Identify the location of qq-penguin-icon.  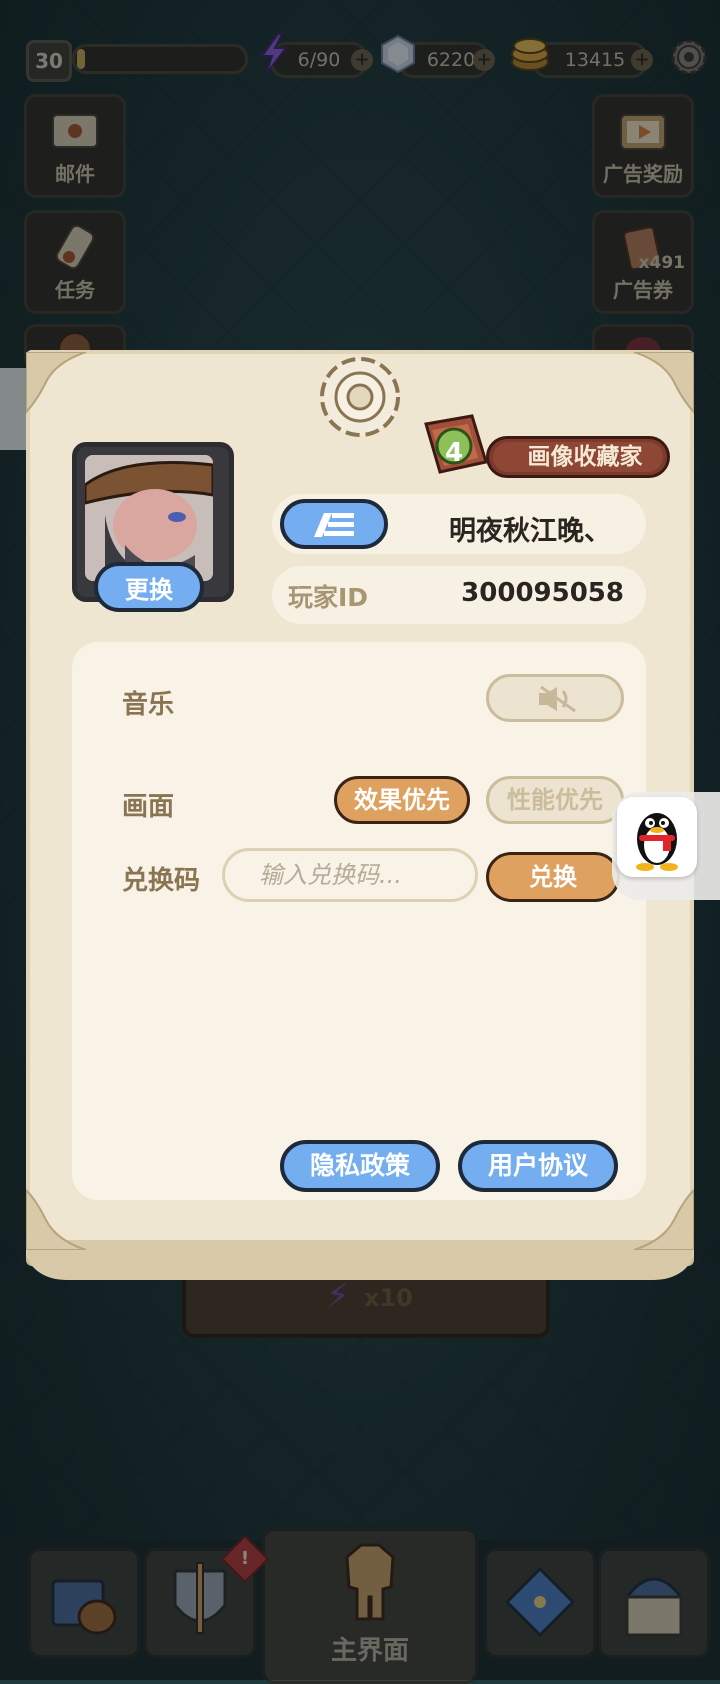
(657, 842).